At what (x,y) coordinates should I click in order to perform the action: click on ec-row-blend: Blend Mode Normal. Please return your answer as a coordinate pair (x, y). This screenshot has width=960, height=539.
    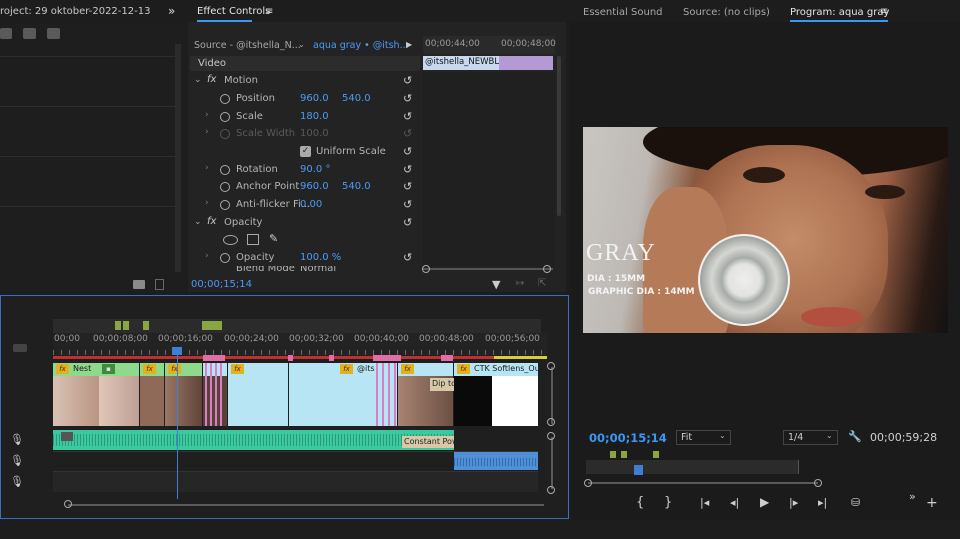
    Looking at the image, I should click on (305, 270).